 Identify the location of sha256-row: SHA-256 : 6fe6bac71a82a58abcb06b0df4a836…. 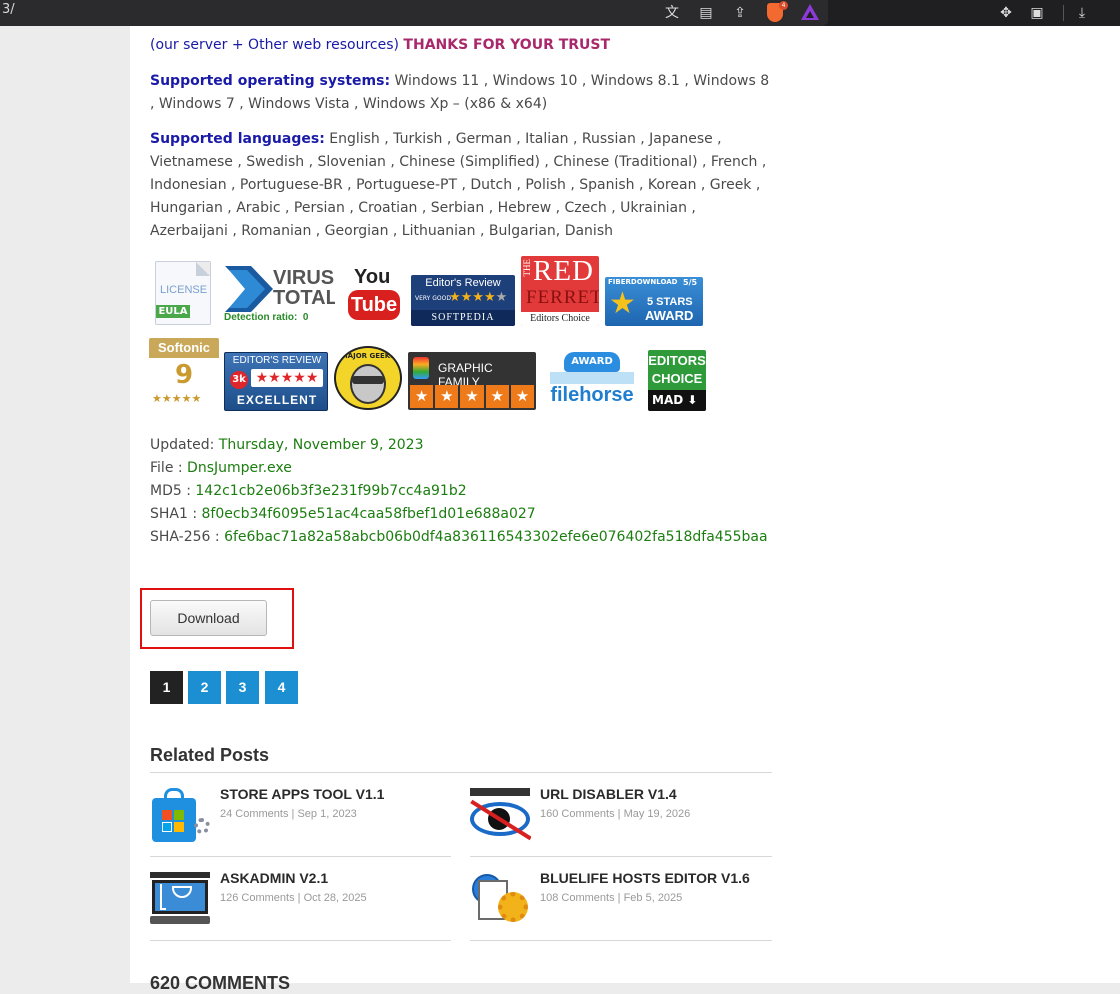
(459, 537).